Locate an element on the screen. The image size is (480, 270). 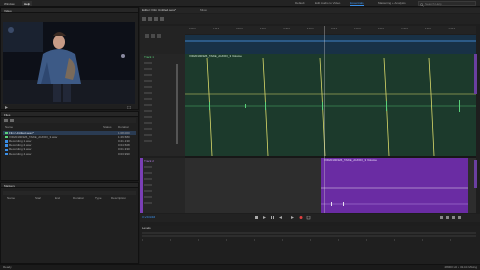
vertical-scrollbar is located at coordinates (475, 74).